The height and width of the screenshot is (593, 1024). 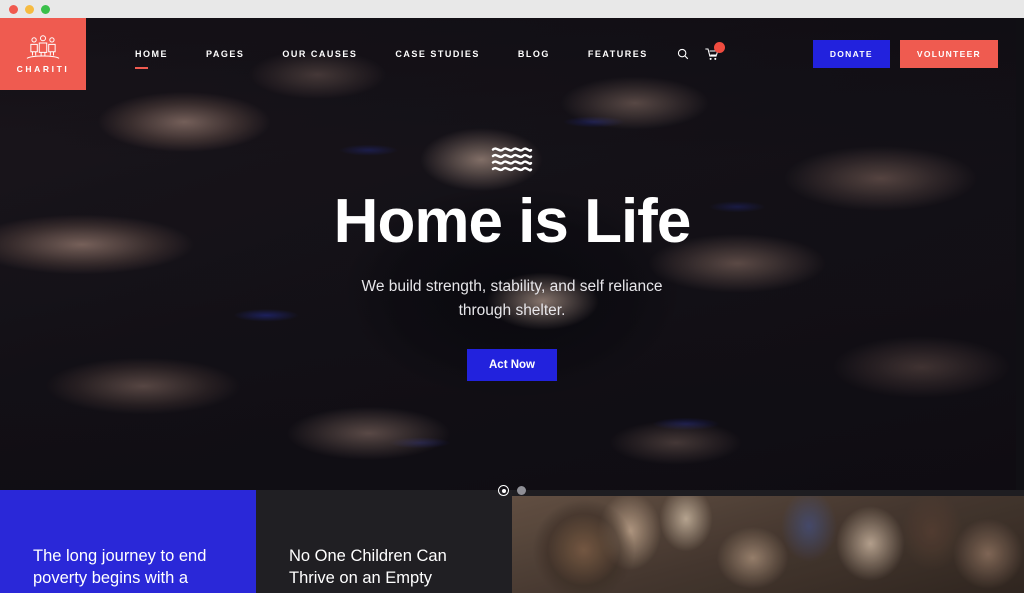 I want to click on nav-item-case-studies: CASE STUDIES, so click(x=437, y=54).